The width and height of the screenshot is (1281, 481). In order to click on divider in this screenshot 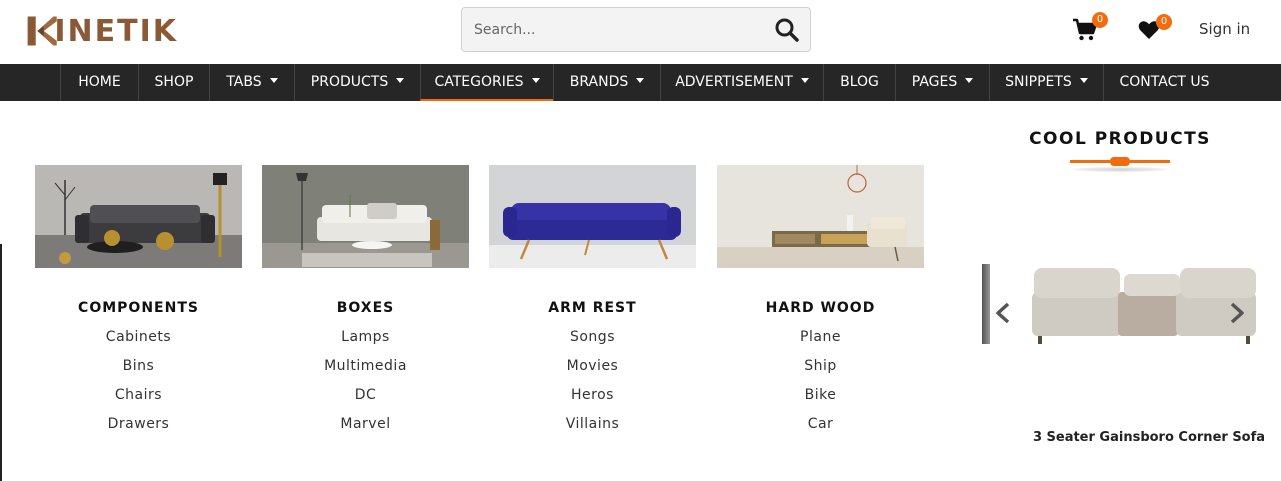, I will do `click(1, 362)`.